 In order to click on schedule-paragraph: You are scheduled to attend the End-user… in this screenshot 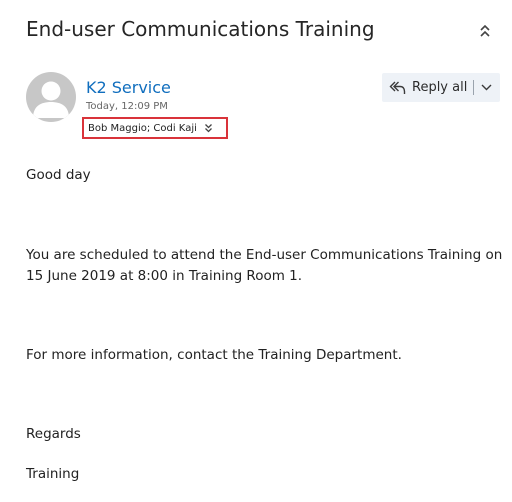, I will do `click(265, 266)`.